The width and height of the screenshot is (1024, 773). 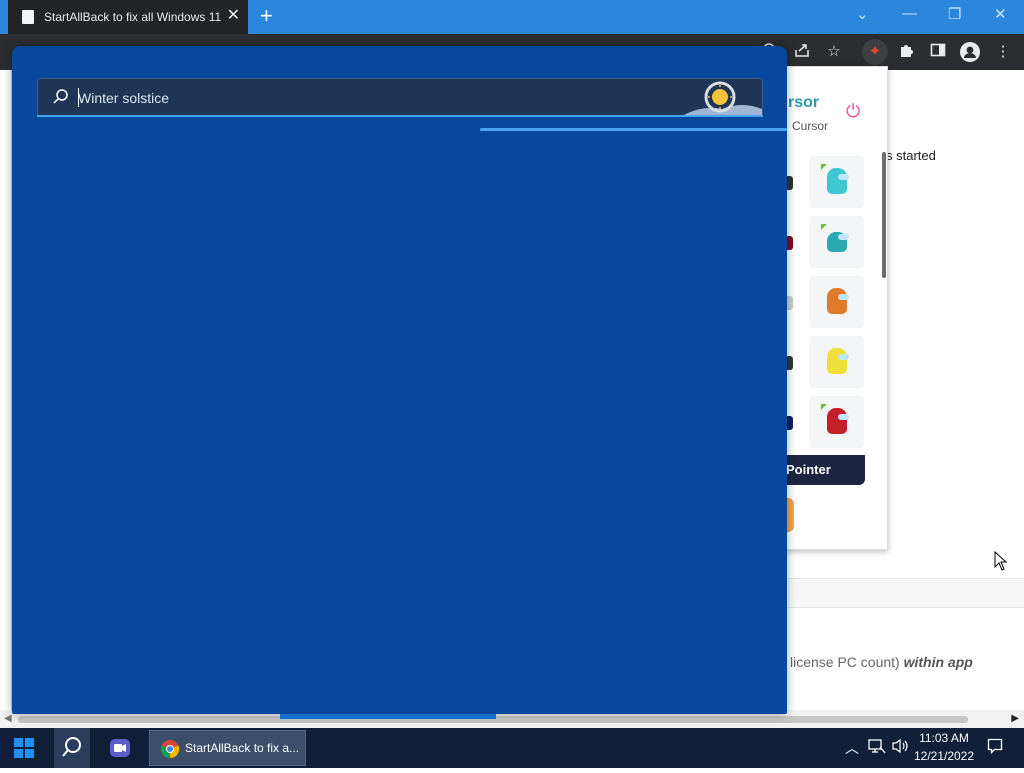 What do you see at coordinates (133, 17) in the screenshot?
I see `tab-title: StartAllBack to fix all Windows 11` at bounding box center [133, 17].